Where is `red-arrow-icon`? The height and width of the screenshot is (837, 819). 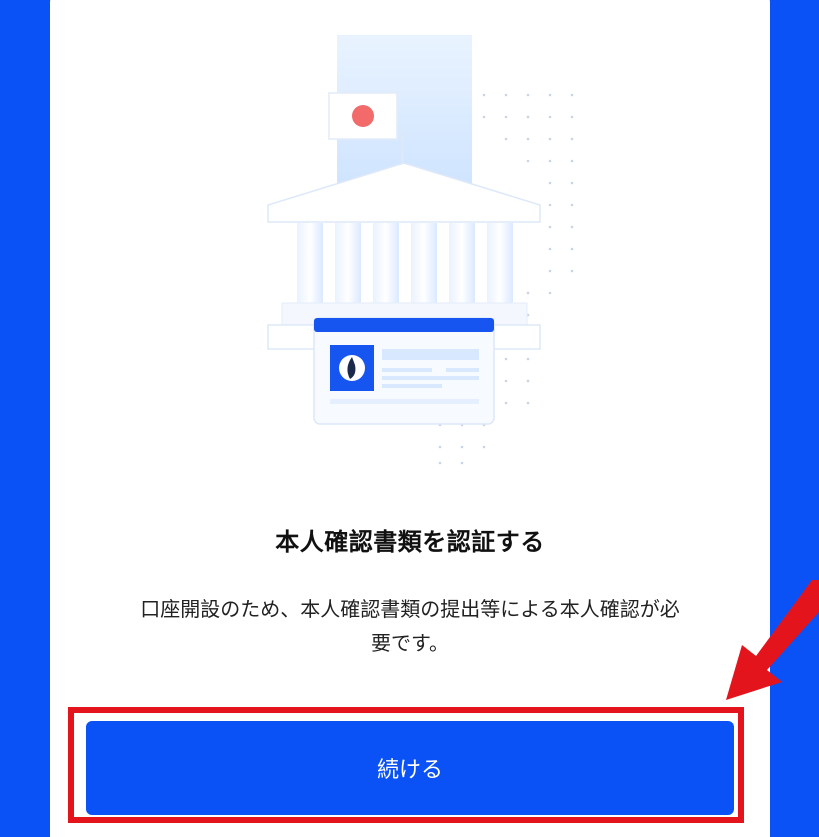 red-arrow-icon is located at coordinates (772, 640).